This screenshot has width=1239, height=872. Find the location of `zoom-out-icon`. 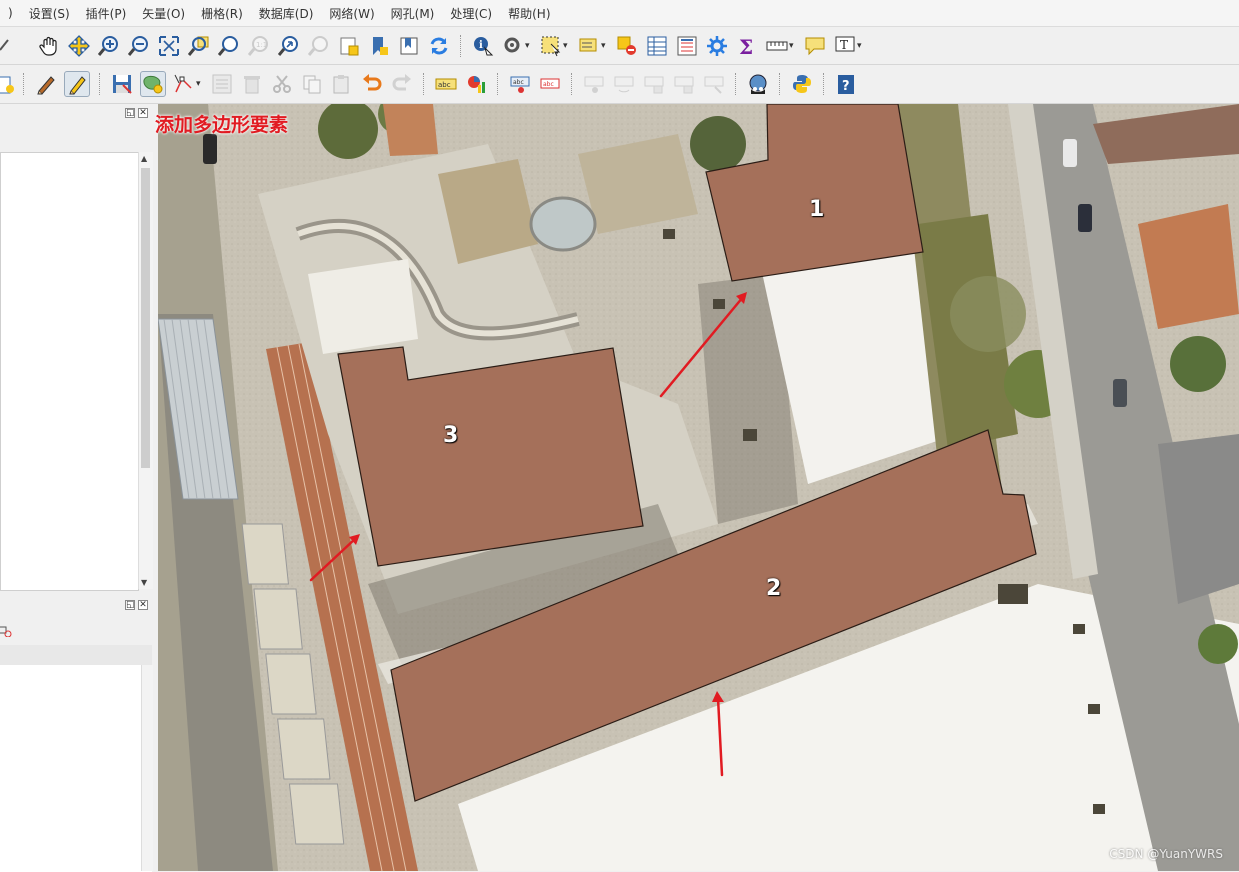

zoom-out-icon is located at coordinates (139, 46).